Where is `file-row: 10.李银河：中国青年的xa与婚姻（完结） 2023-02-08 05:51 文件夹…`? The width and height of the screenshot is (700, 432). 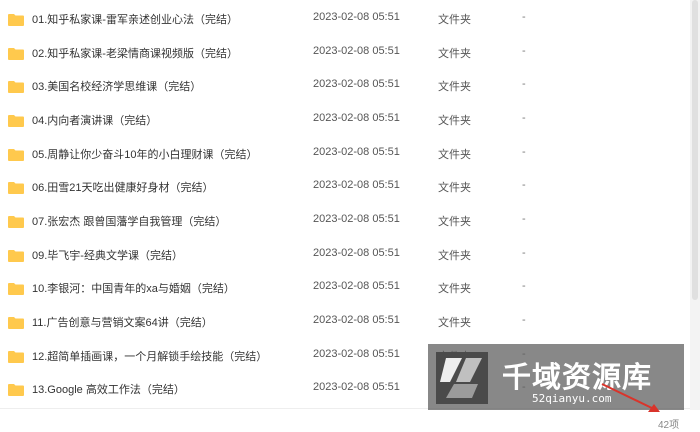 file-row: 10.李银河：中国青年的xa与婚姻（完结） 2023-02-08 05:51 文件夹… is located at coordinates (345, 288).